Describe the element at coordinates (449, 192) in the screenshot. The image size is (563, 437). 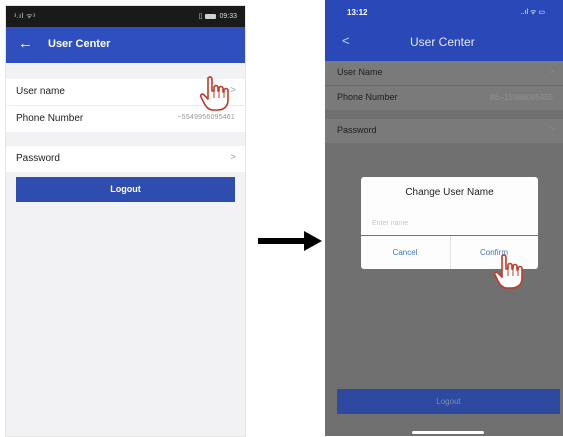
I see `dialog-title: Change User Name` at that location.